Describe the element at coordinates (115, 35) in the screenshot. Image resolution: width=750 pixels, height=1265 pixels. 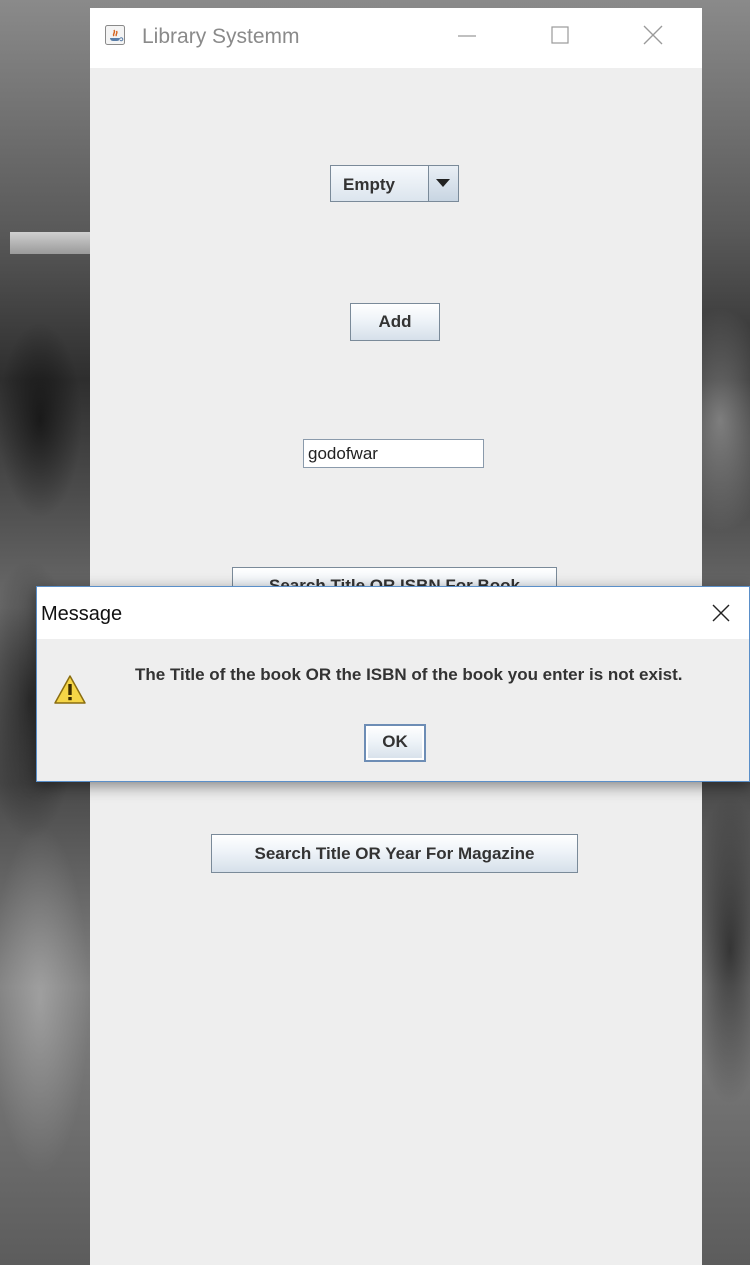
I see `java-icon` at that location.